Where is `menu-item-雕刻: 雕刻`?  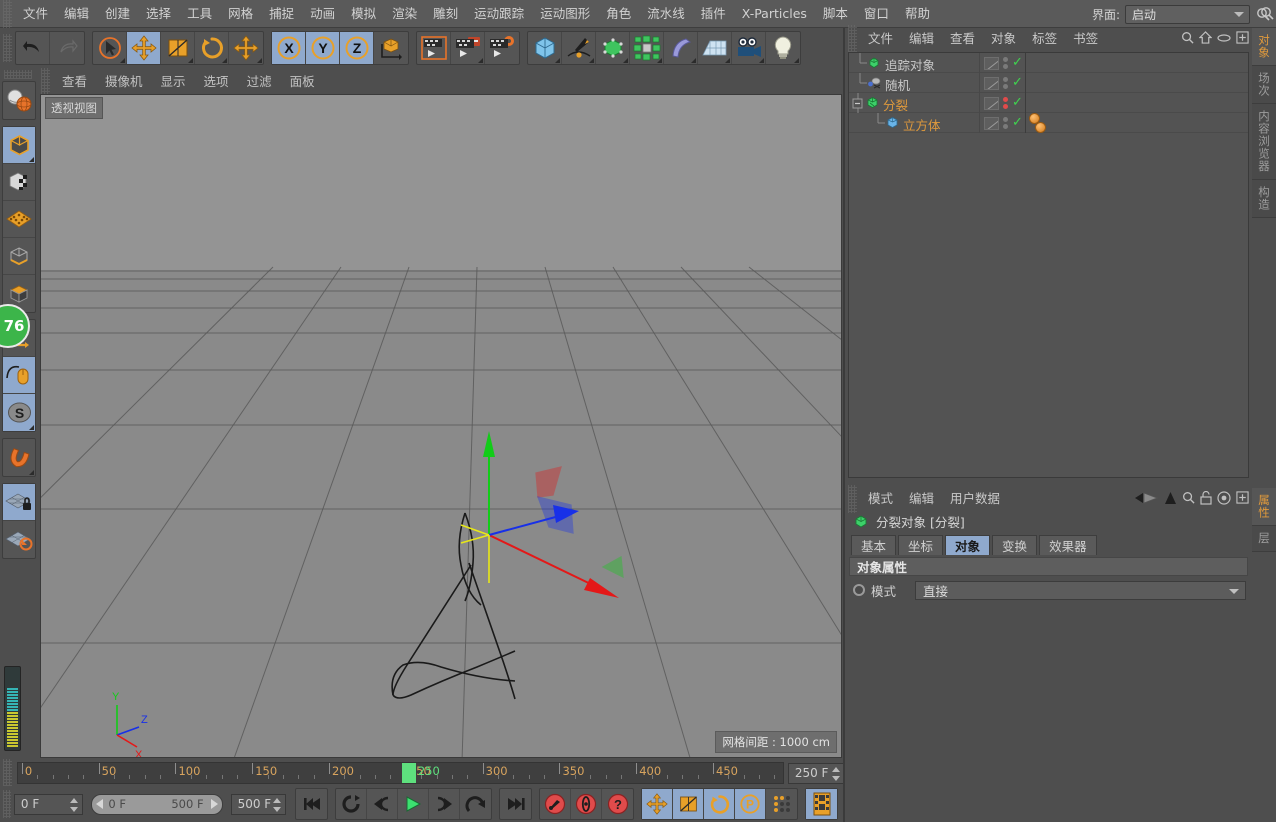 menu-item-雕刻: 雕刻 is located at coordinates (445, 14).